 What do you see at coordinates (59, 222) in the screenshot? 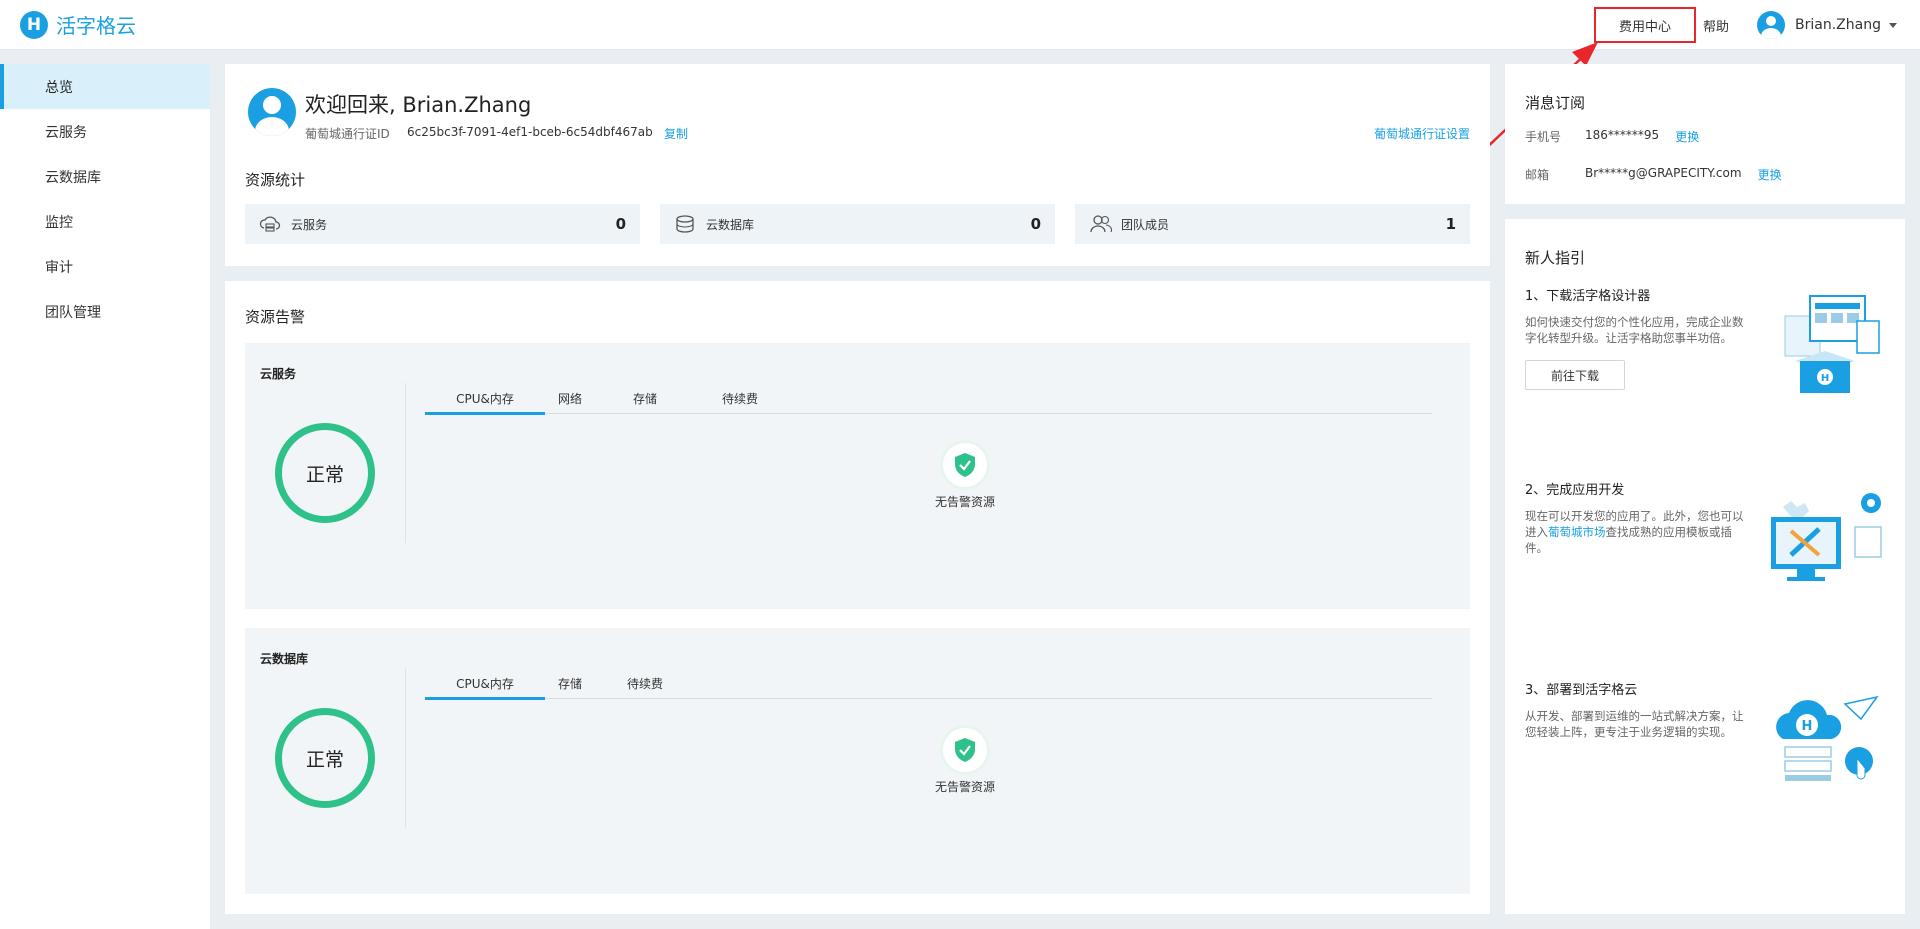
I see `sidebar-item-label: 监控` at bounding box center [59, 222].